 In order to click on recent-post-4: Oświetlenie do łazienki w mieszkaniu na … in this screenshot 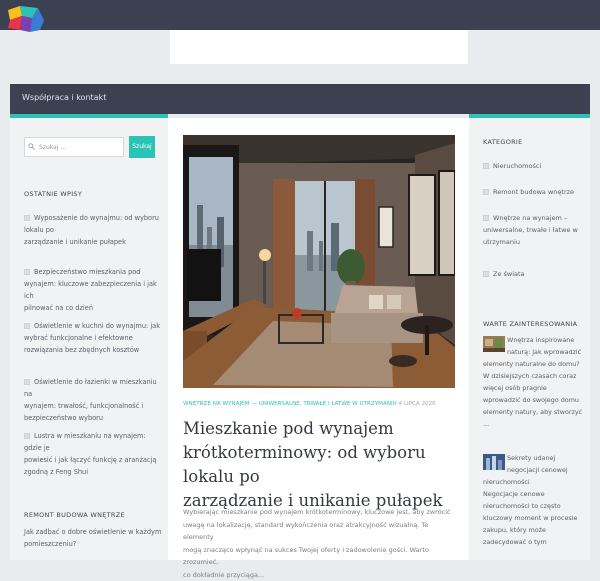, I will do `click(94, 400)`.